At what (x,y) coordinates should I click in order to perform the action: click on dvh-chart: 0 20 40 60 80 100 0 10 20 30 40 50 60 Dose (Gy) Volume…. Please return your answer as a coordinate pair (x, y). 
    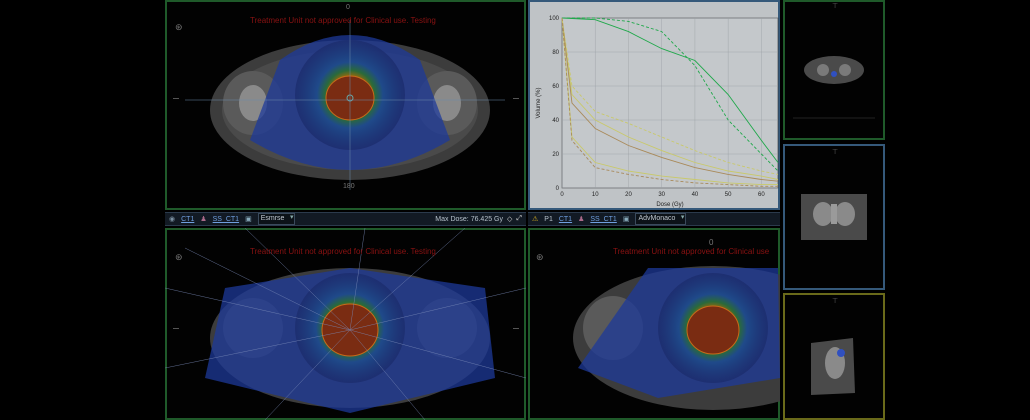
    Looking at the image, I should click on (654, 105).